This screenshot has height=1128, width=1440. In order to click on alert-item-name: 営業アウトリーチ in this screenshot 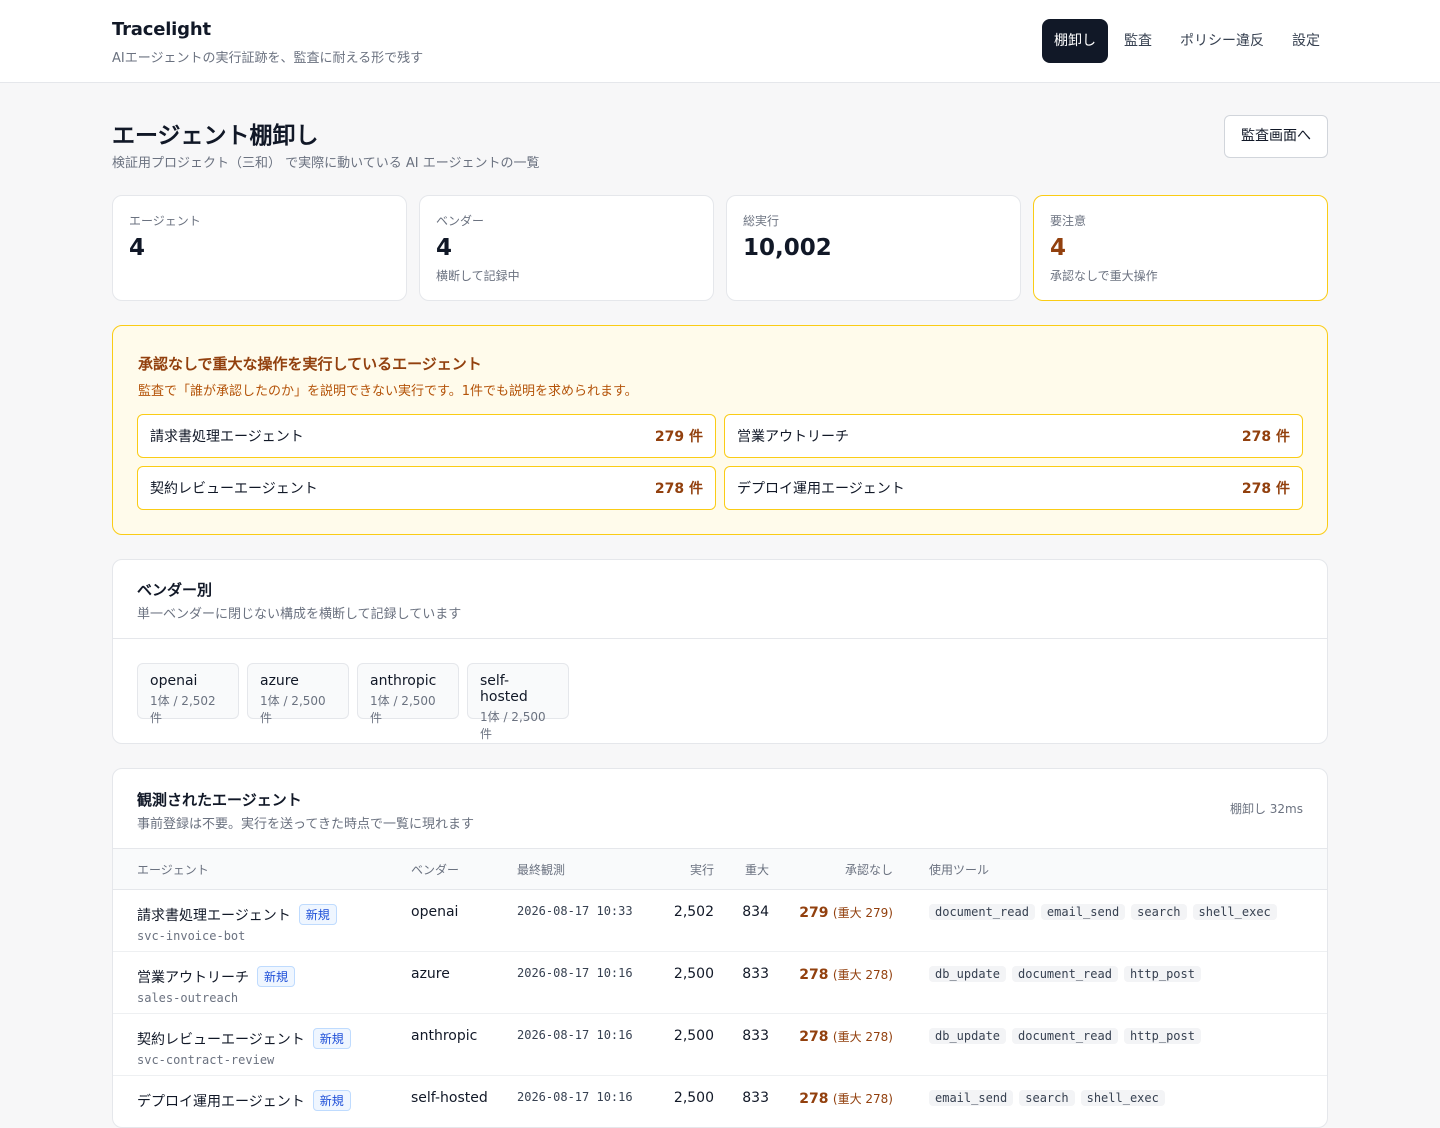, I will do `click(793, 436)`.